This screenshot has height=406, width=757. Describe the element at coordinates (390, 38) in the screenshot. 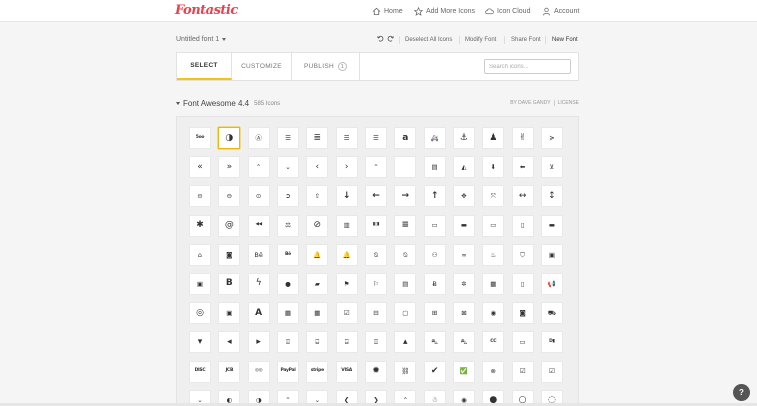

I see `redo-icon` at that location.